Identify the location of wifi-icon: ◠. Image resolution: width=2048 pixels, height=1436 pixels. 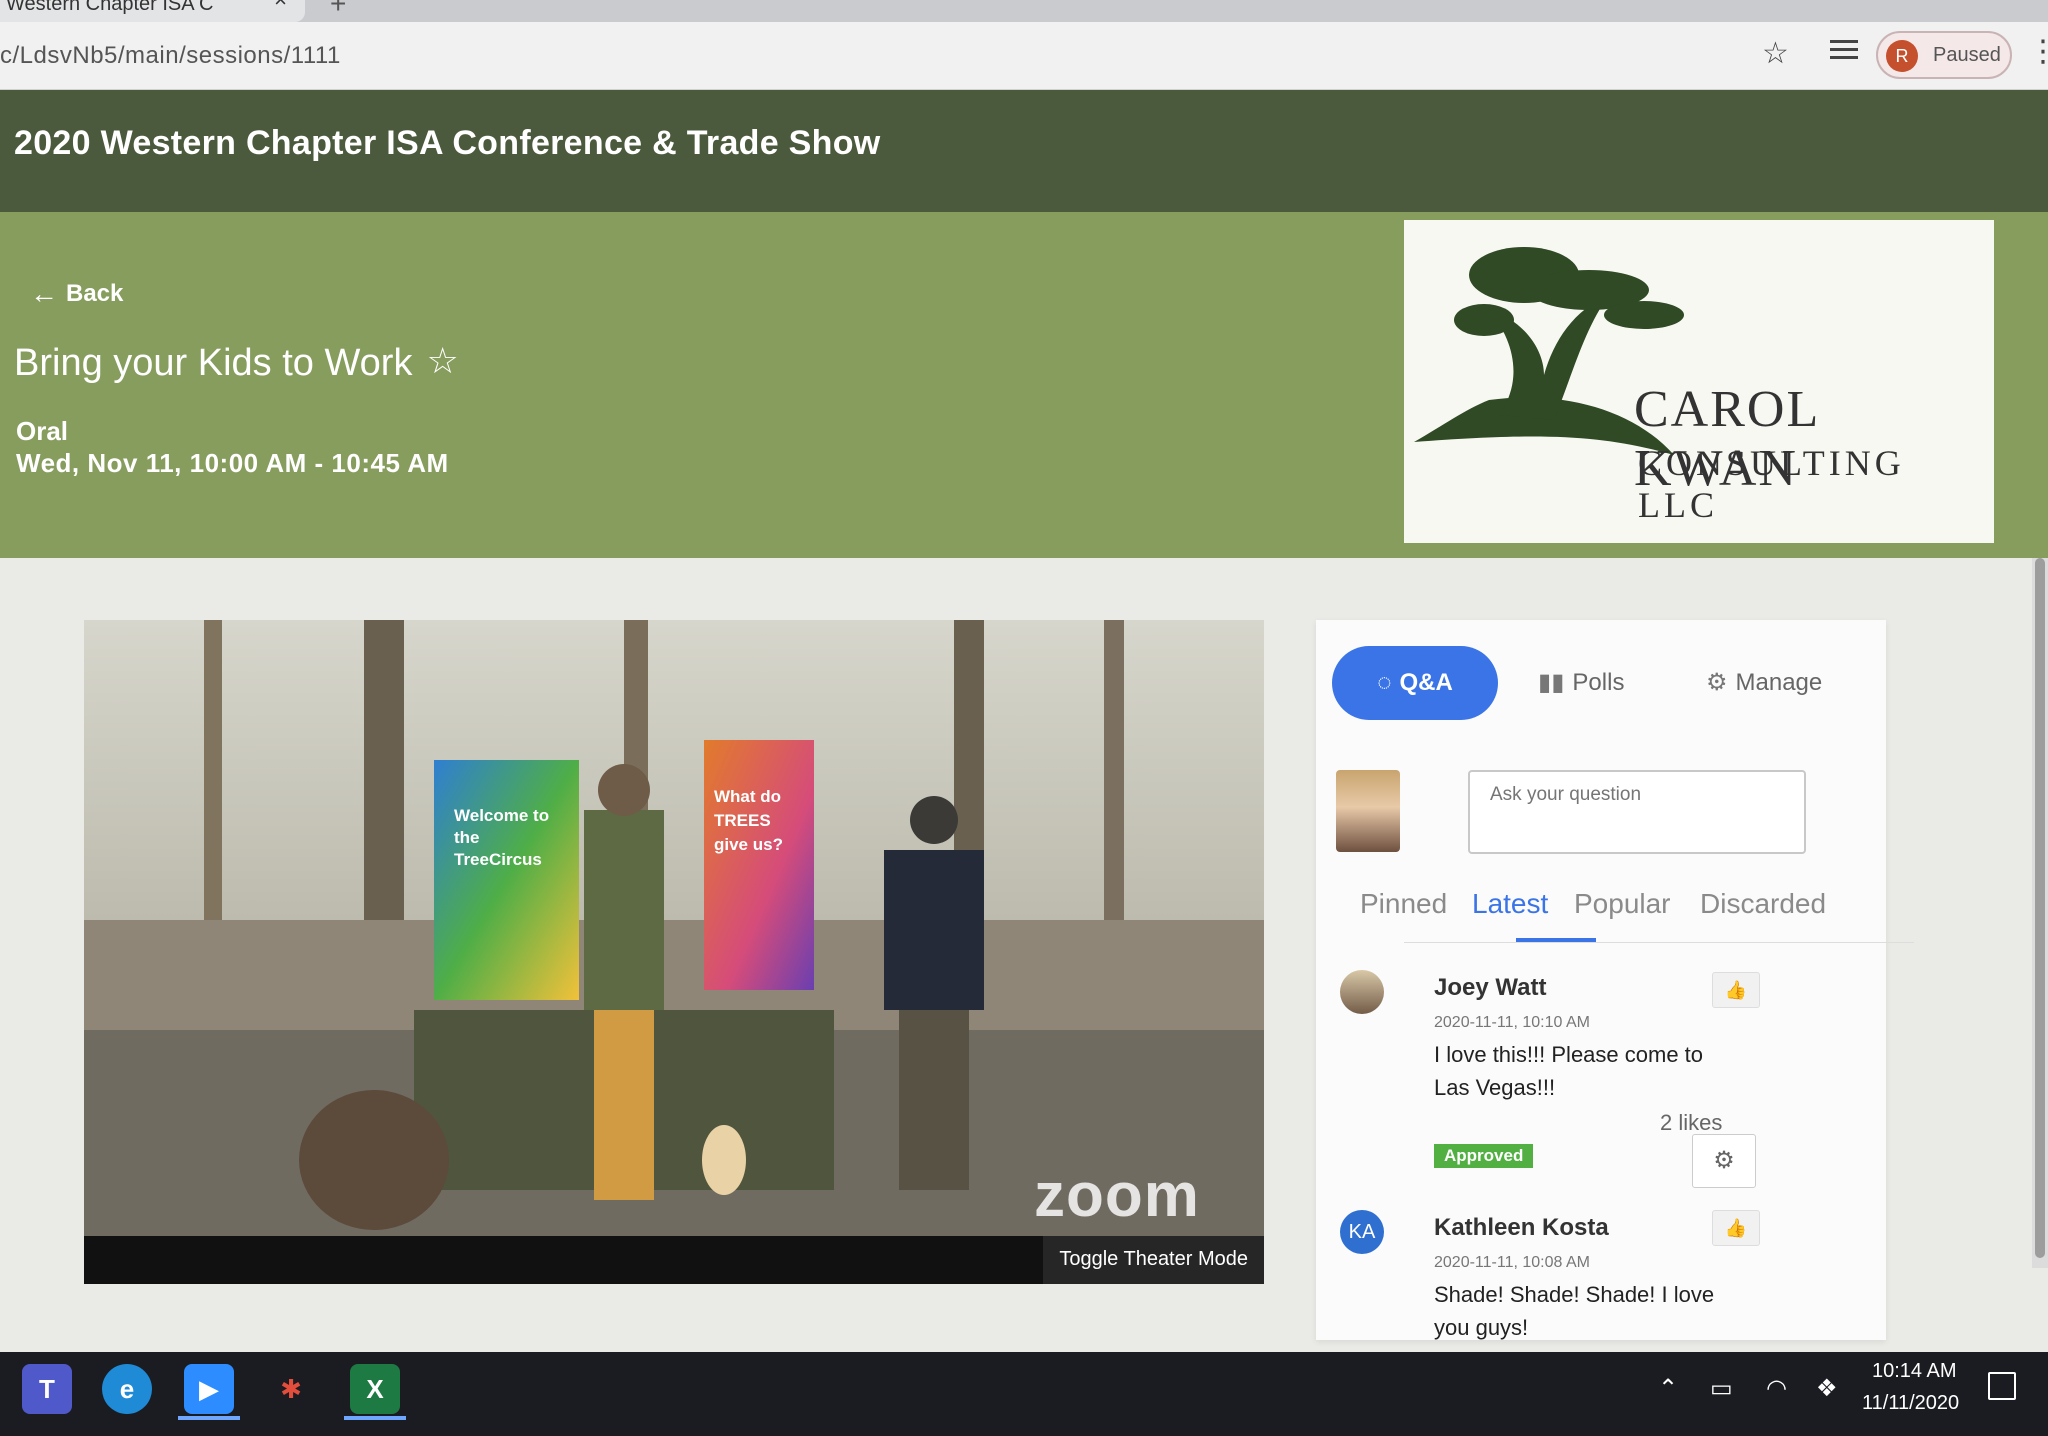
(1776, 1388).